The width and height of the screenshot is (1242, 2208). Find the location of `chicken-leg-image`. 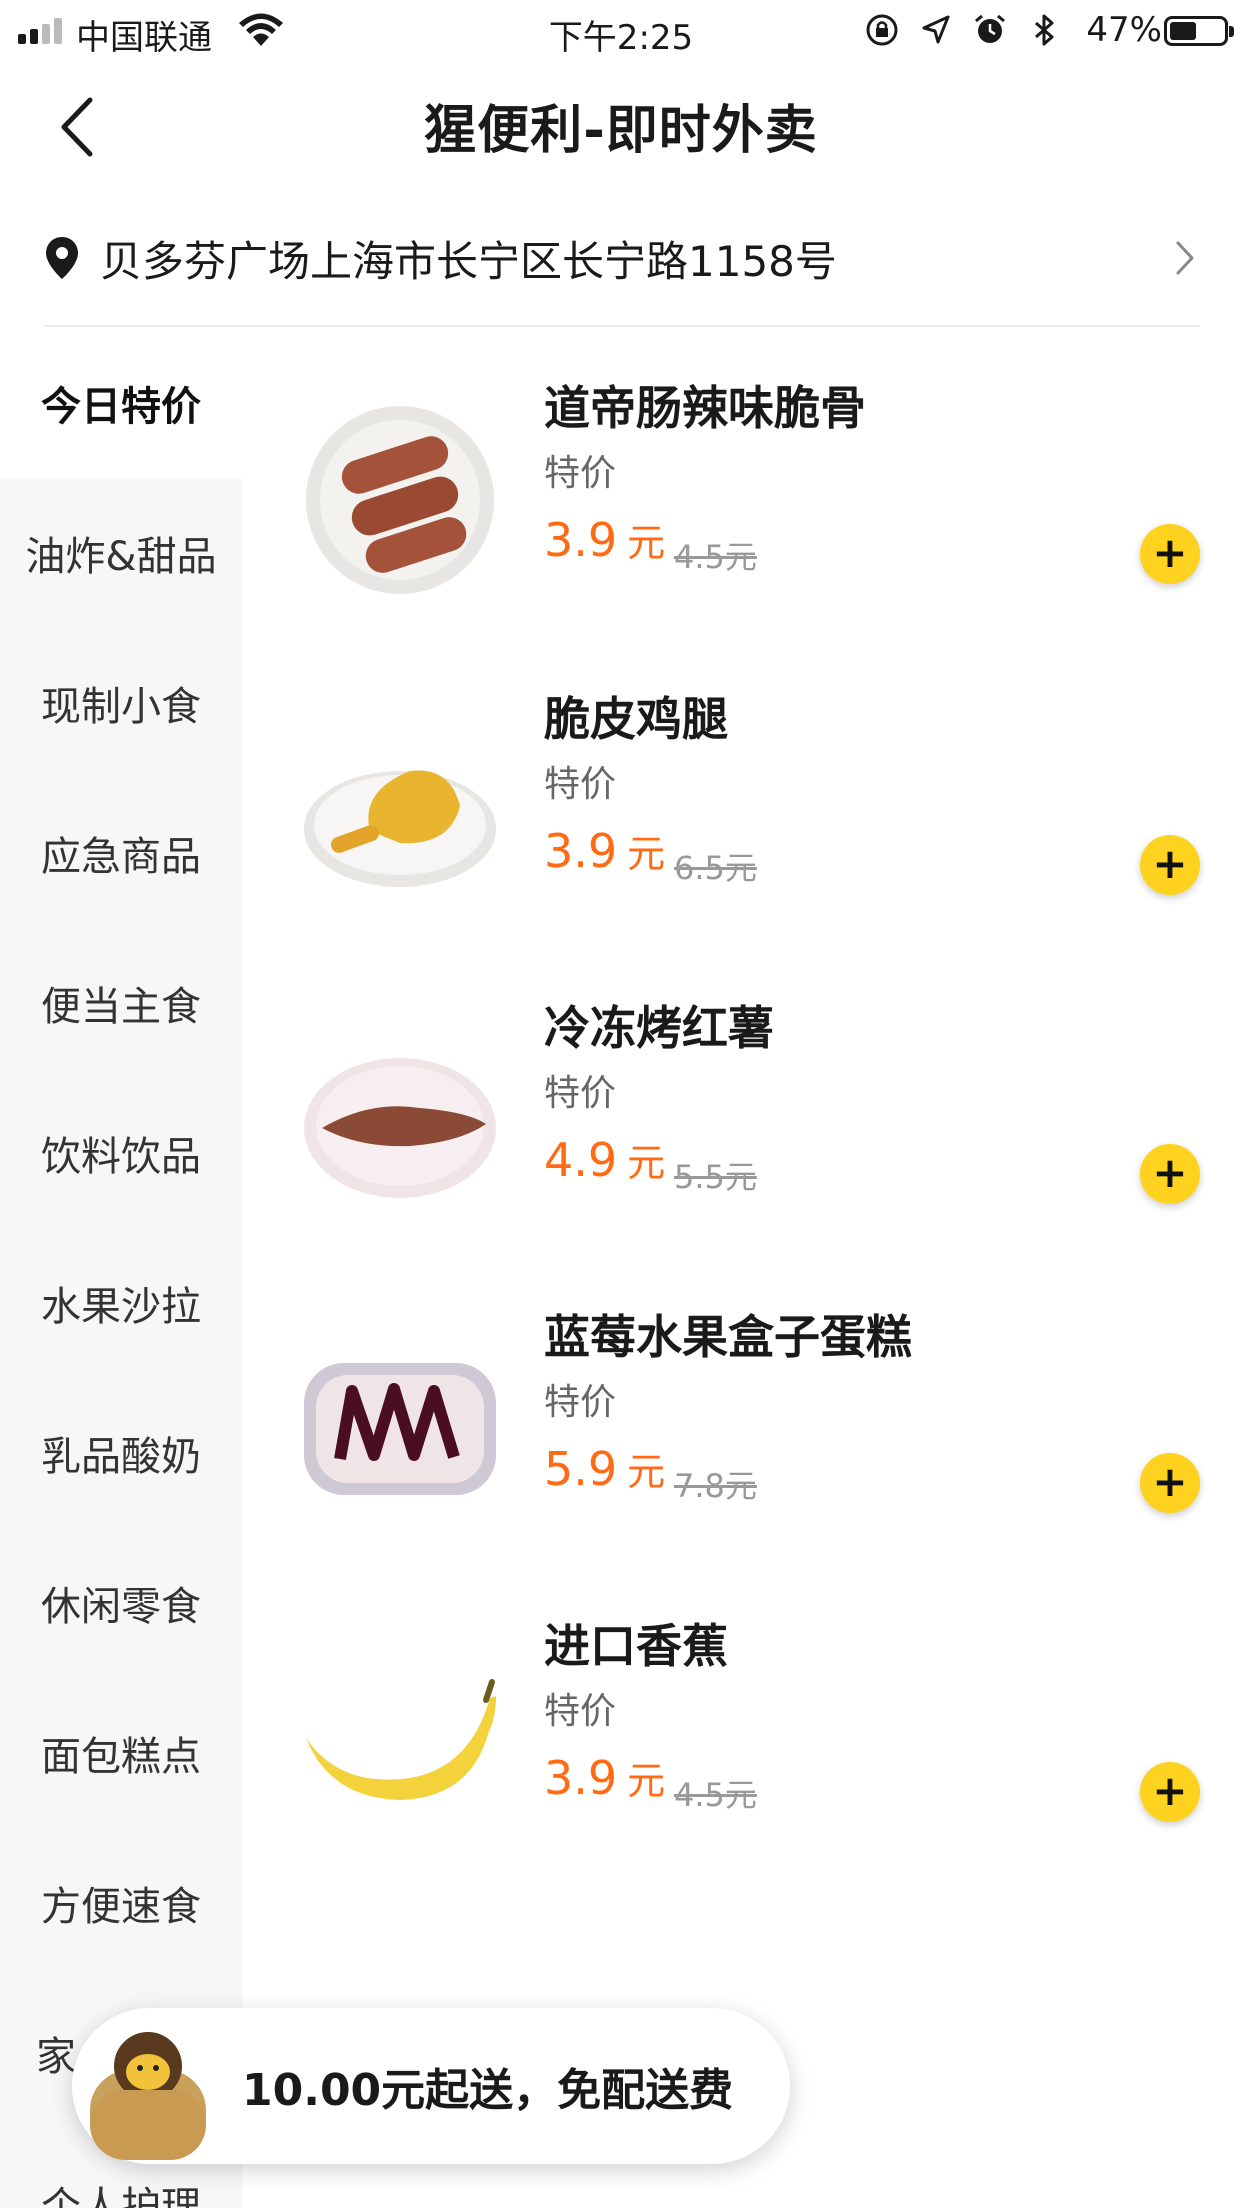

chicken-leg-image is located at coordinates (400, 828).